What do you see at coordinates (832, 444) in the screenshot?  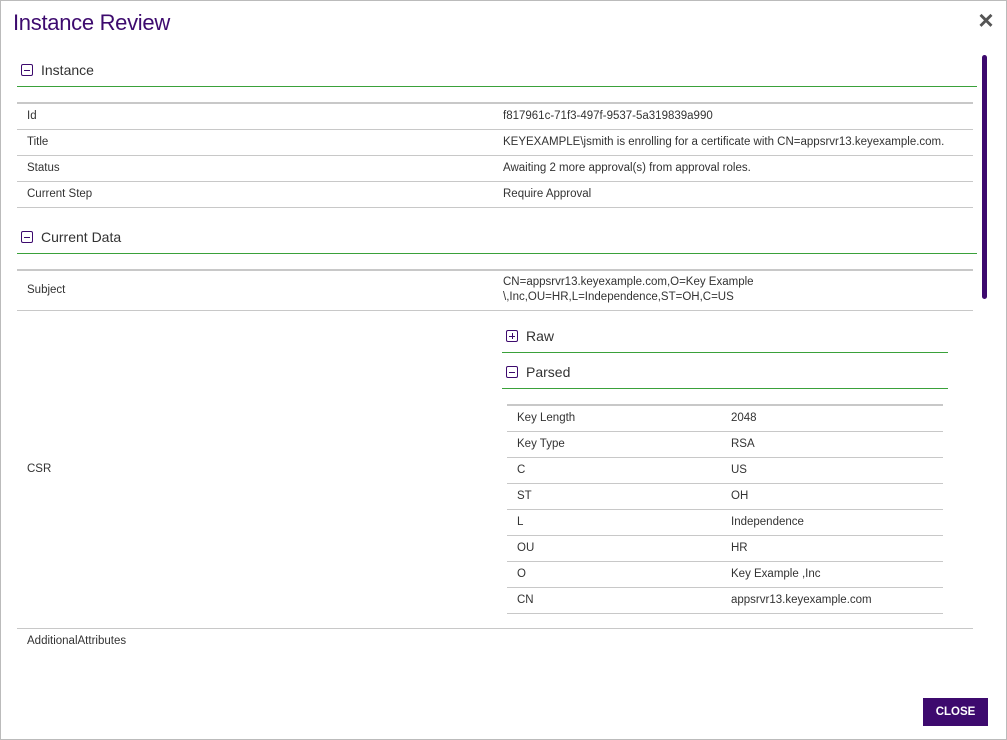 I see `row-value: RSA` at bounding box center [832, 444].